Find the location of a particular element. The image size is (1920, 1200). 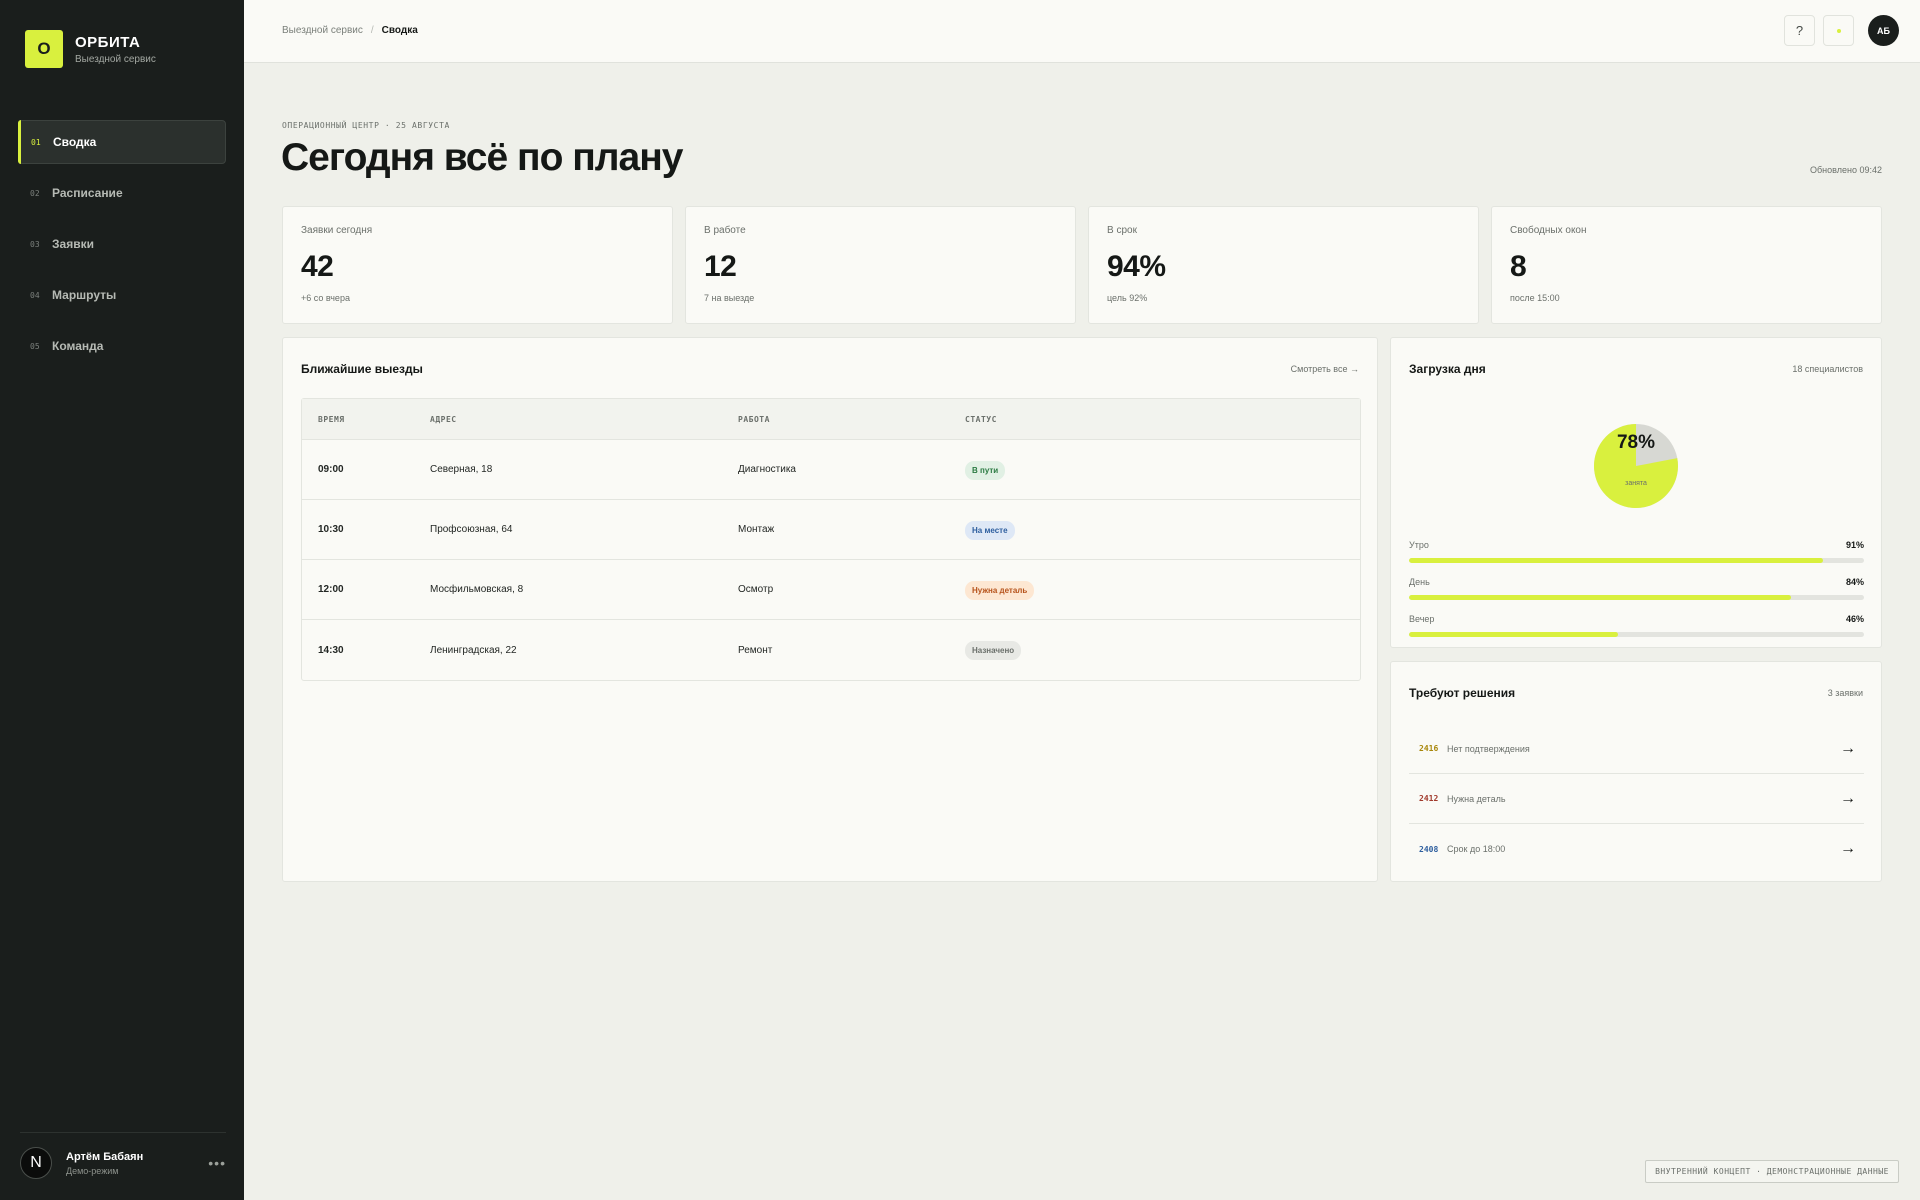

donut-value: 78% is located at coordinates (1636, 442).